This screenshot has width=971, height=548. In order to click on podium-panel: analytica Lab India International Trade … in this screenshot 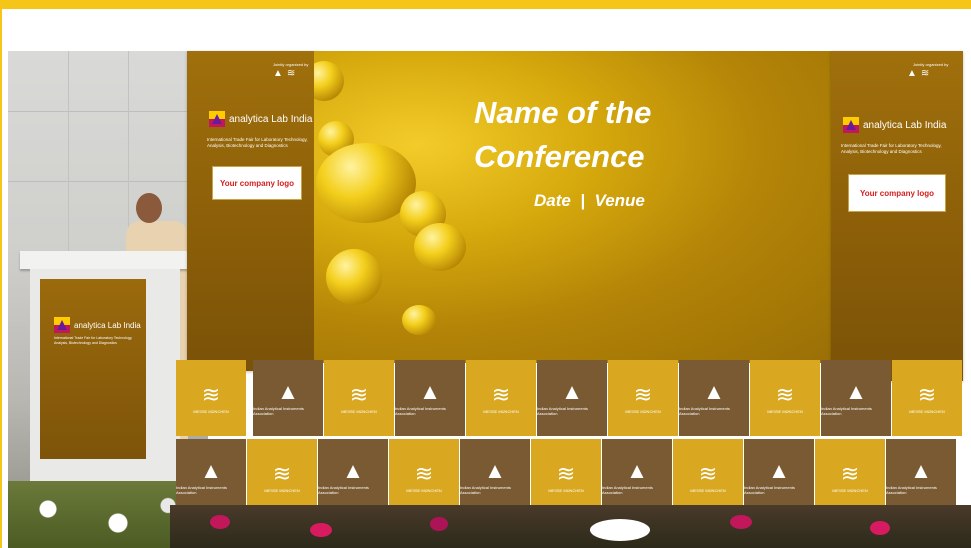, I will do `click(93, 369)`.